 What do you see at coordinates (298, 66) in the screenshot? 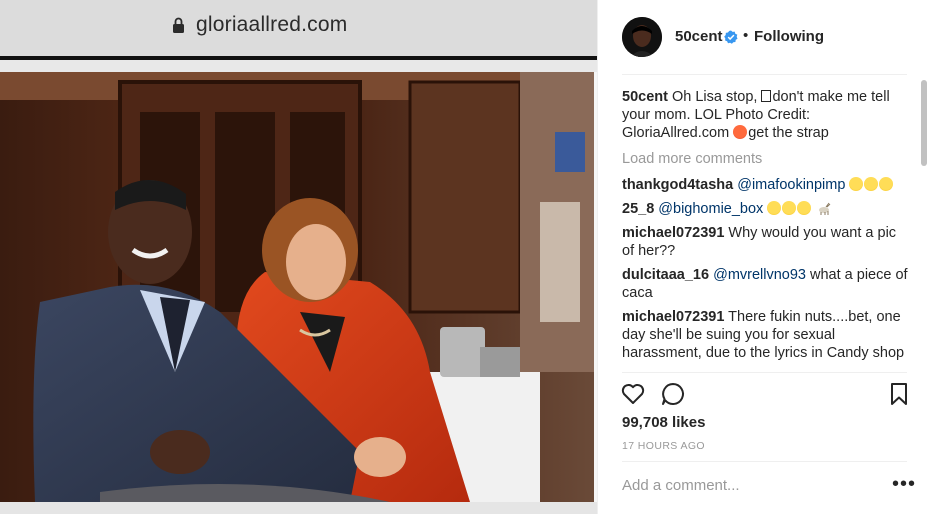
I see `photo-gap` at bounding box center [298, 66].